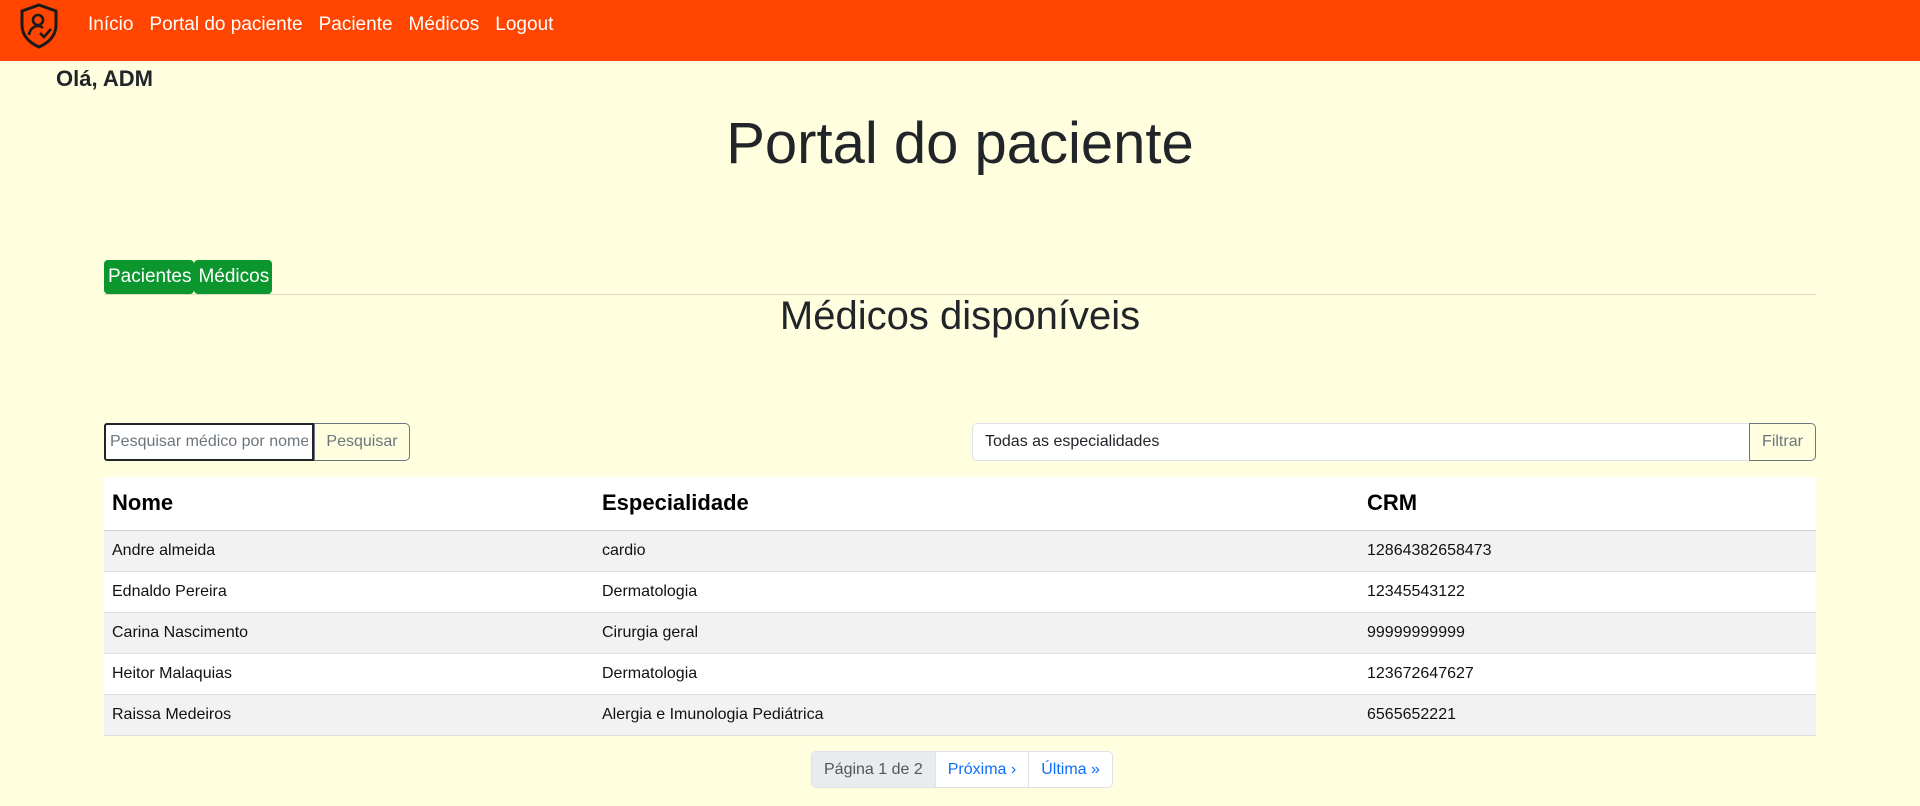 The image size is (1920, 806). What do you see at coordinates (1587, 674) in the screenshot?
I see `cell-crm: 123672647627` at bounding box center [1587, 674].